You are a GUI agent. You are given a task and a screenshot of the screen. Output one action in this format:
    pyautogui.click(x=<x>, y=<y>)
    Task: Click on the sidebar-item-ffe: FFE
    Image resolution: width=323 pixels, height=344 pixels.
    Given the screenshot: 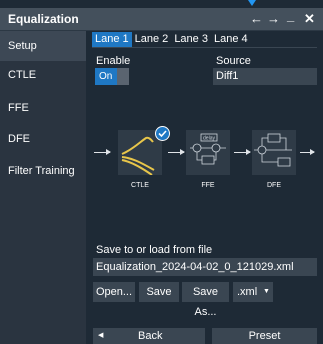 What is the action you would take?
    pyautogui.click(x=43, y=108)
    